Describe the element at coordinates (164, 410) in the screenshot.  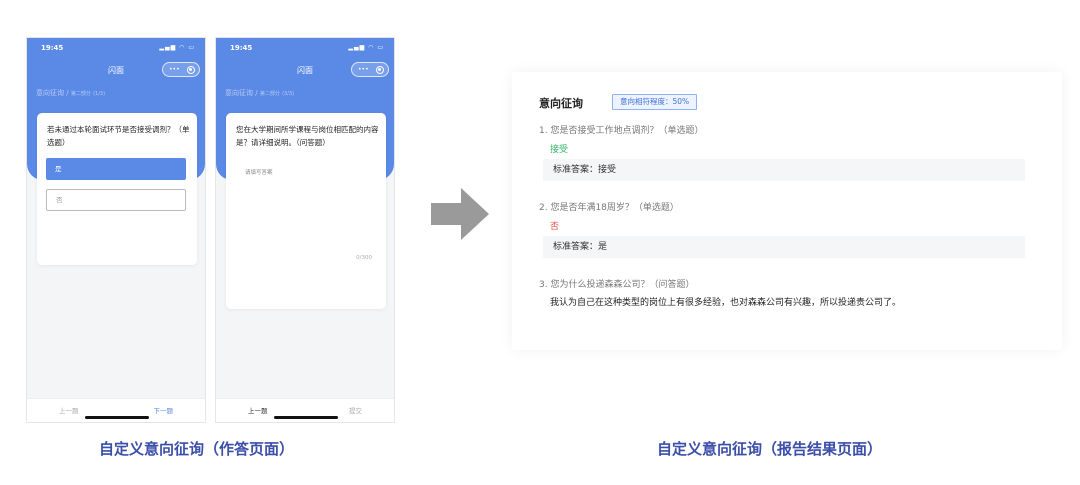
I see `next-question-button: 下一题` at that location.